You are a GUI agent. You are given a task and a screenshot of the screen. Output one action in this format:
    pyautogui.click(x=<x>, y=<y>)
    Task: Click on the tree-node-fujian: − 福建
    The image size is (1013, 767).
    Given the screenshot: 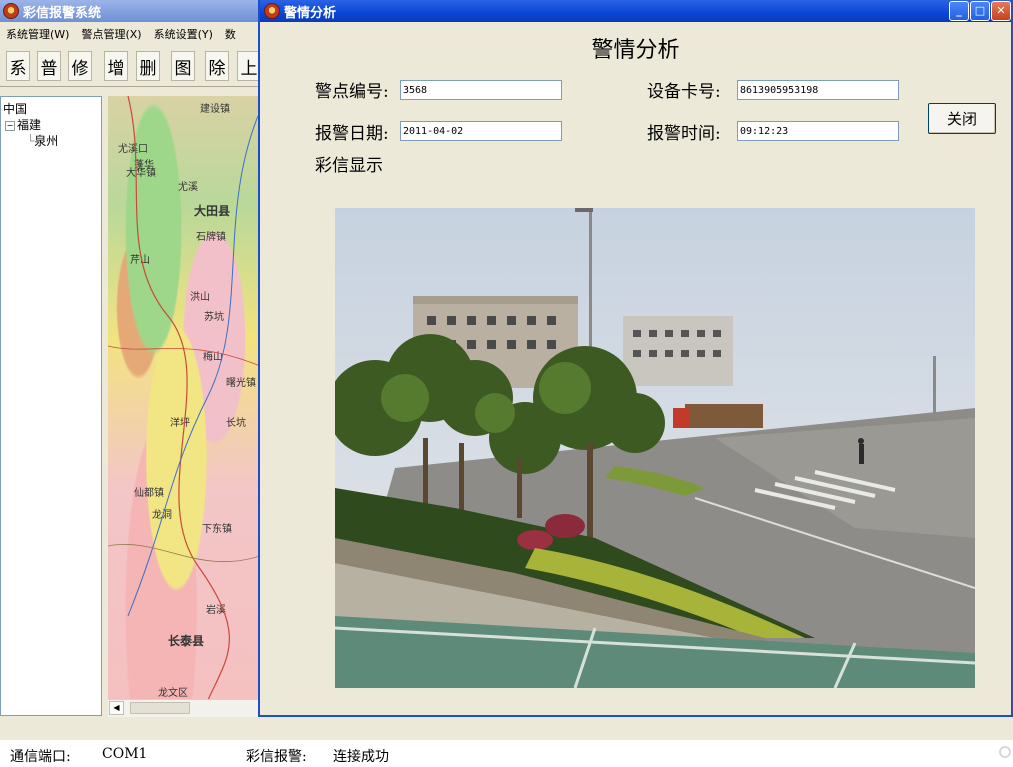 What is the action you would take?
    pyautogui.click(x=23, y=124)
    